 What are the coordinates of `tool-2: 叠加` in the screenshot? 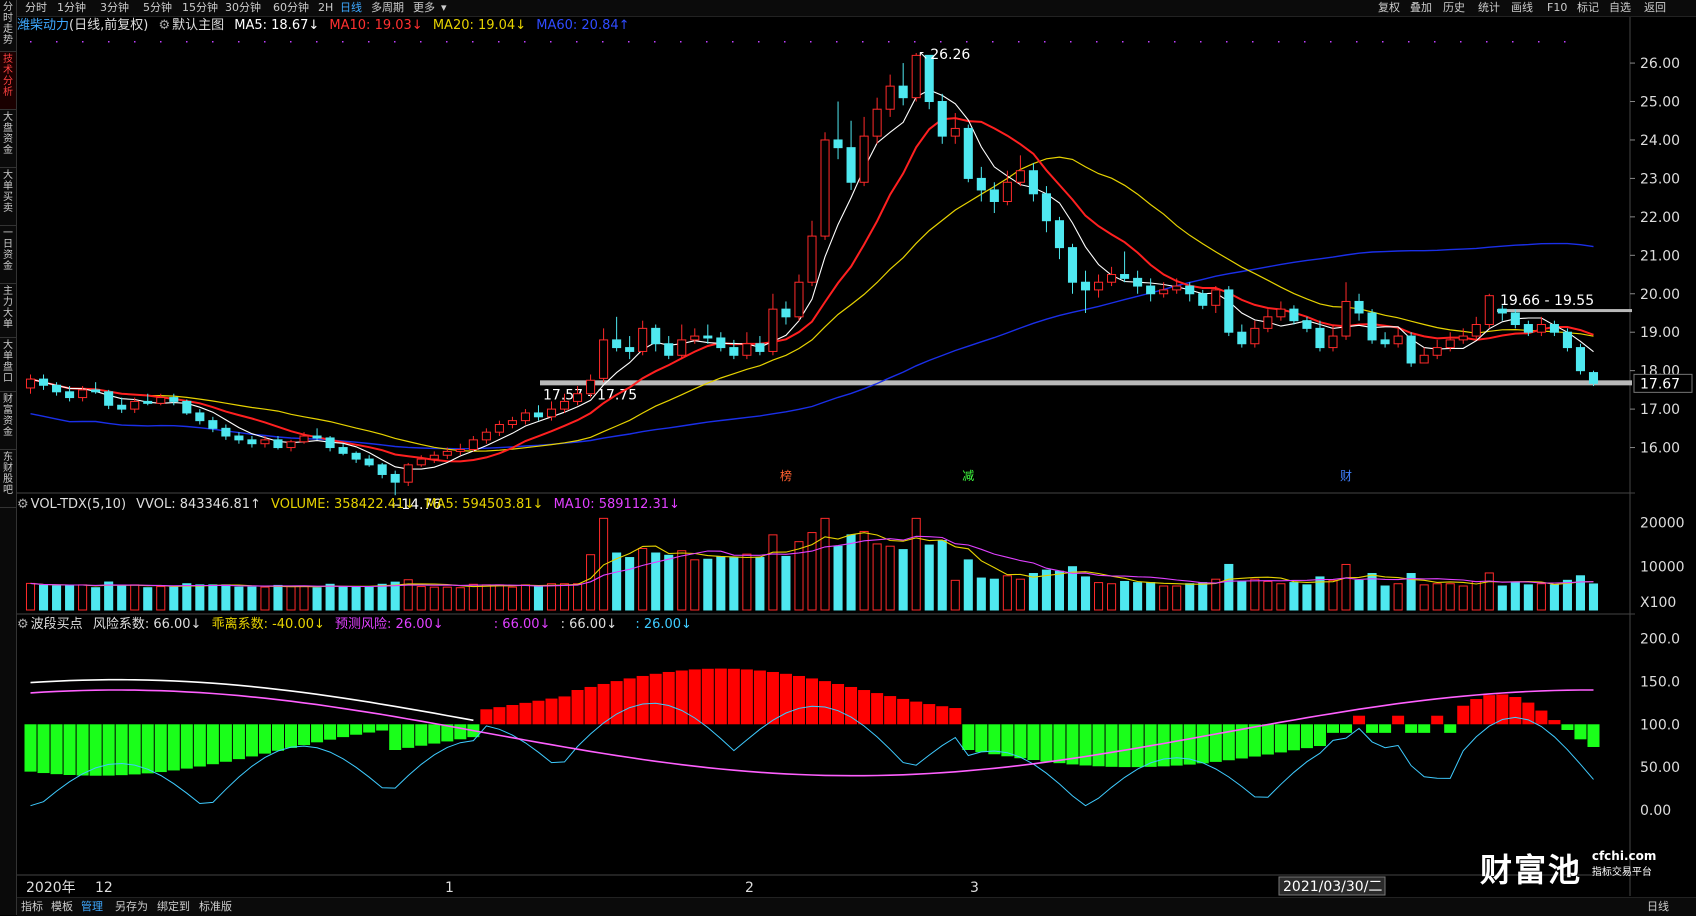 It's located at (1421, 7).